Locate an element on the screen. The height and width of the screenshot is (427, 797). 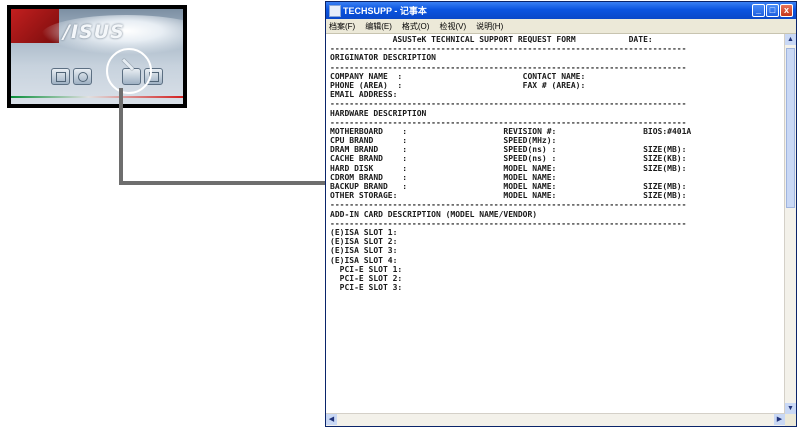
field-email: EMAIL ADDRESS: is located at coordinates (364, 95).